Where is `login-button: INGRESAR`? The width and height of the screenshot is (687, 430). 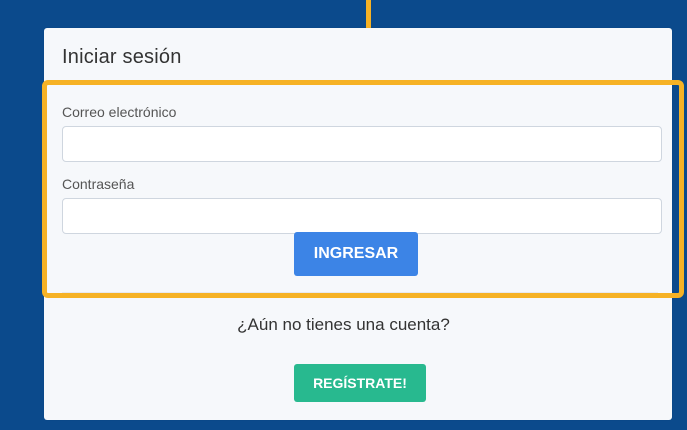
login-button: INGRESAR is located at coordinates (356, 254).